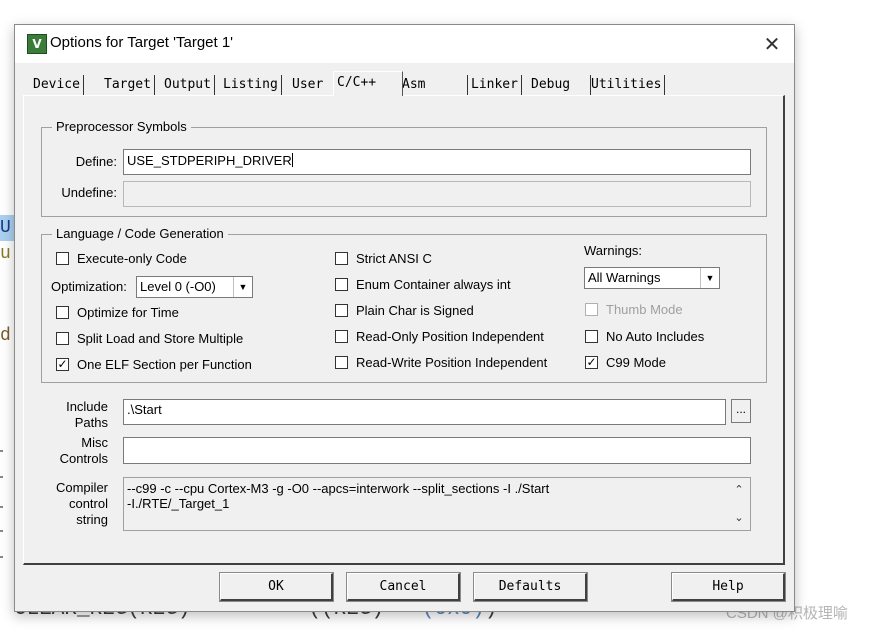 This screenshot has height=630, width=878. Describe the element at coordinates (312, 85) in the screenshot. I see `tab-user: User` at that location.